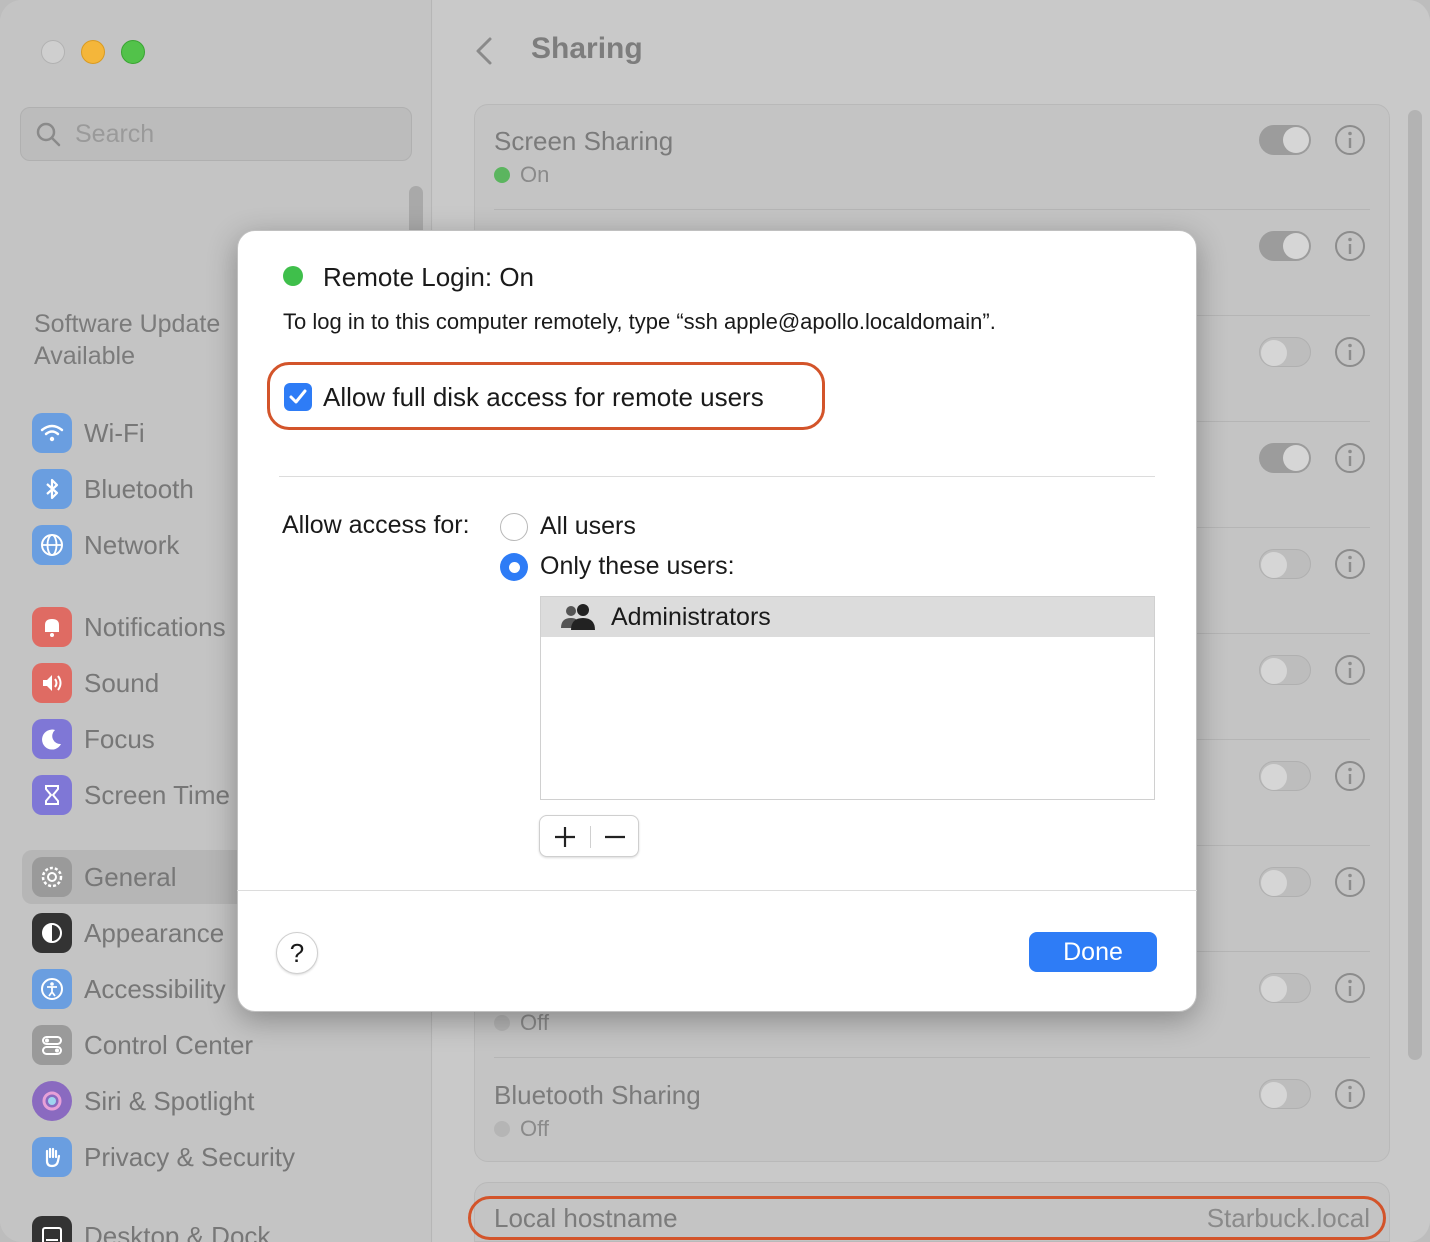 This screenshot has width=1430, height=1242. What do you see at coordinates (52, 683) in the screenshot?
I see `speaker-icon` at bounding box center [52, 683].